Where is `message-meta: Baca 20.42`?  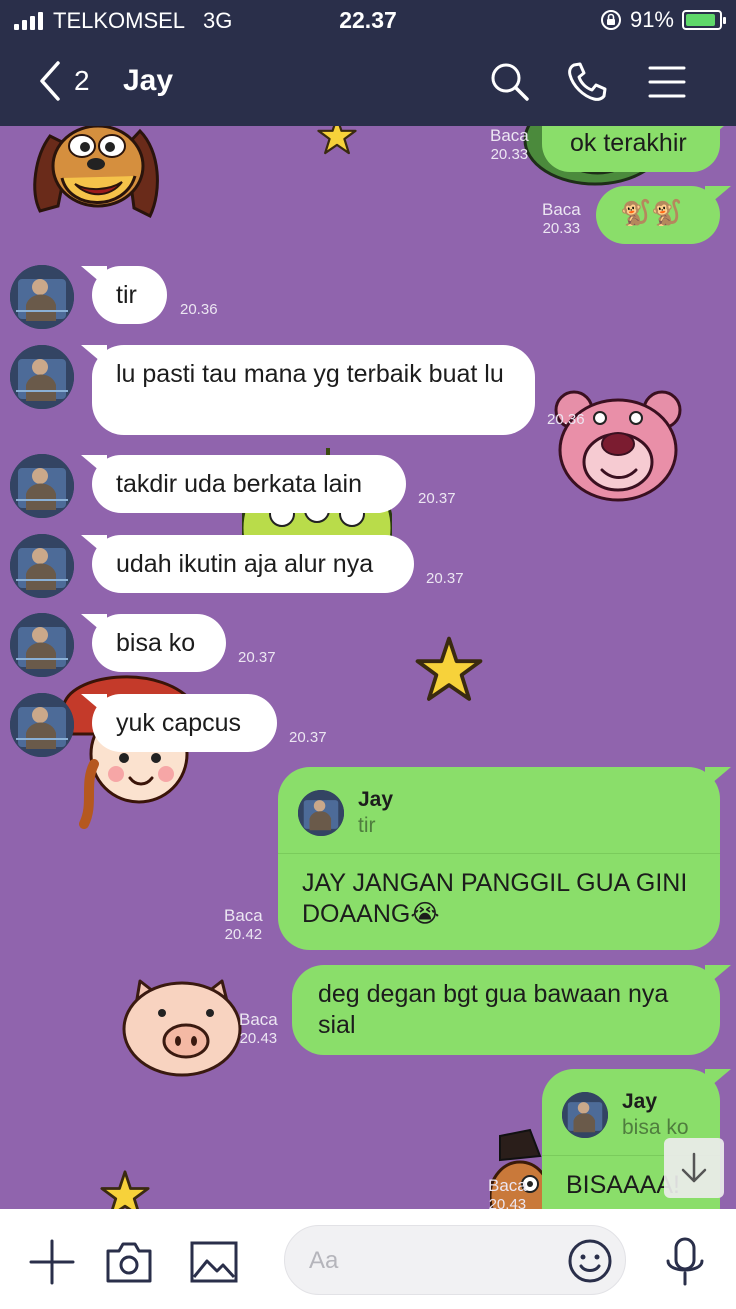
message-meta: Baca 20.42 is located at coordinates (243, 924).